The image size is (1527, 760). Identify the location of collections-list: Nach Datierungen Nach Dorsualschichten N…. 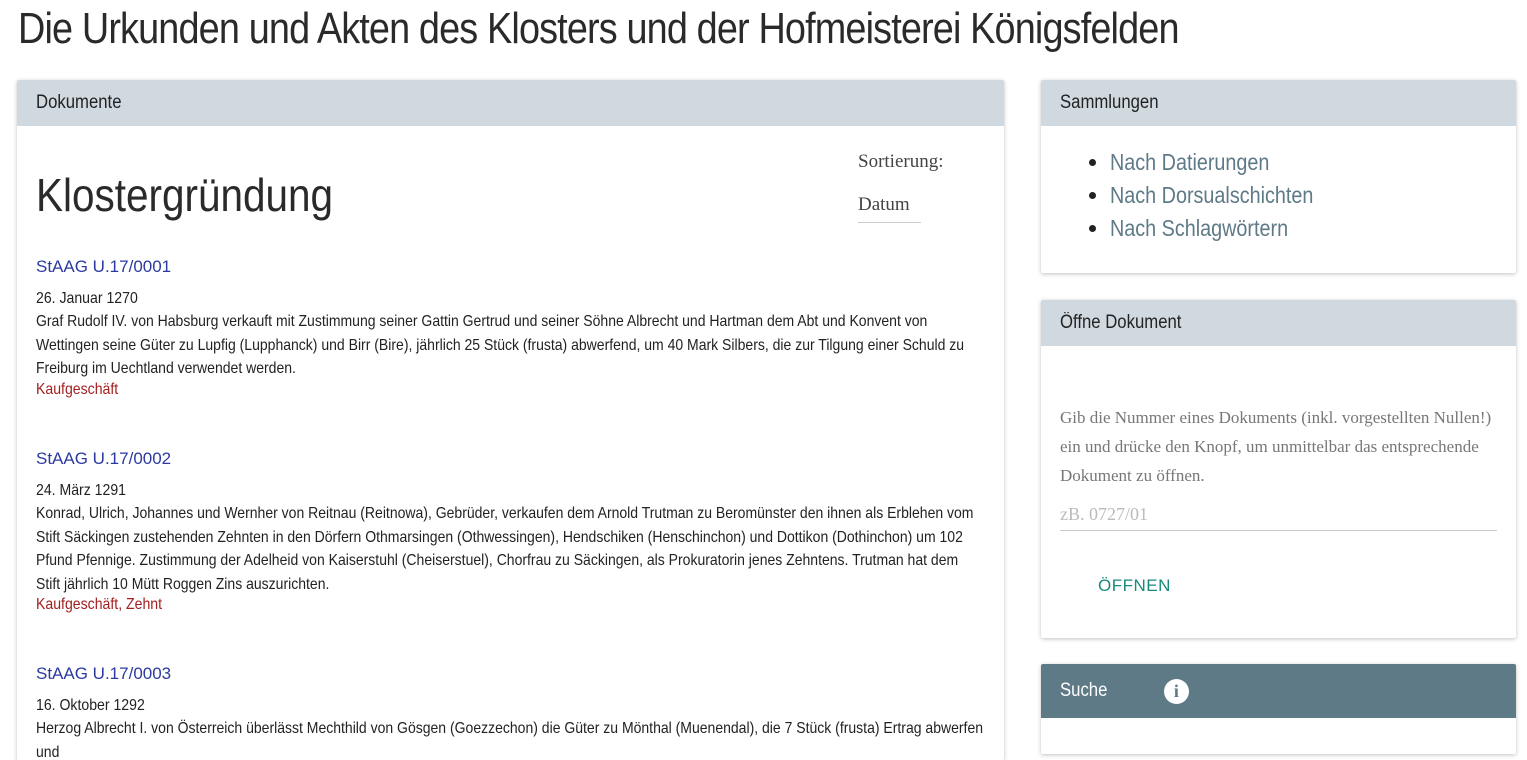
(1303, 195).